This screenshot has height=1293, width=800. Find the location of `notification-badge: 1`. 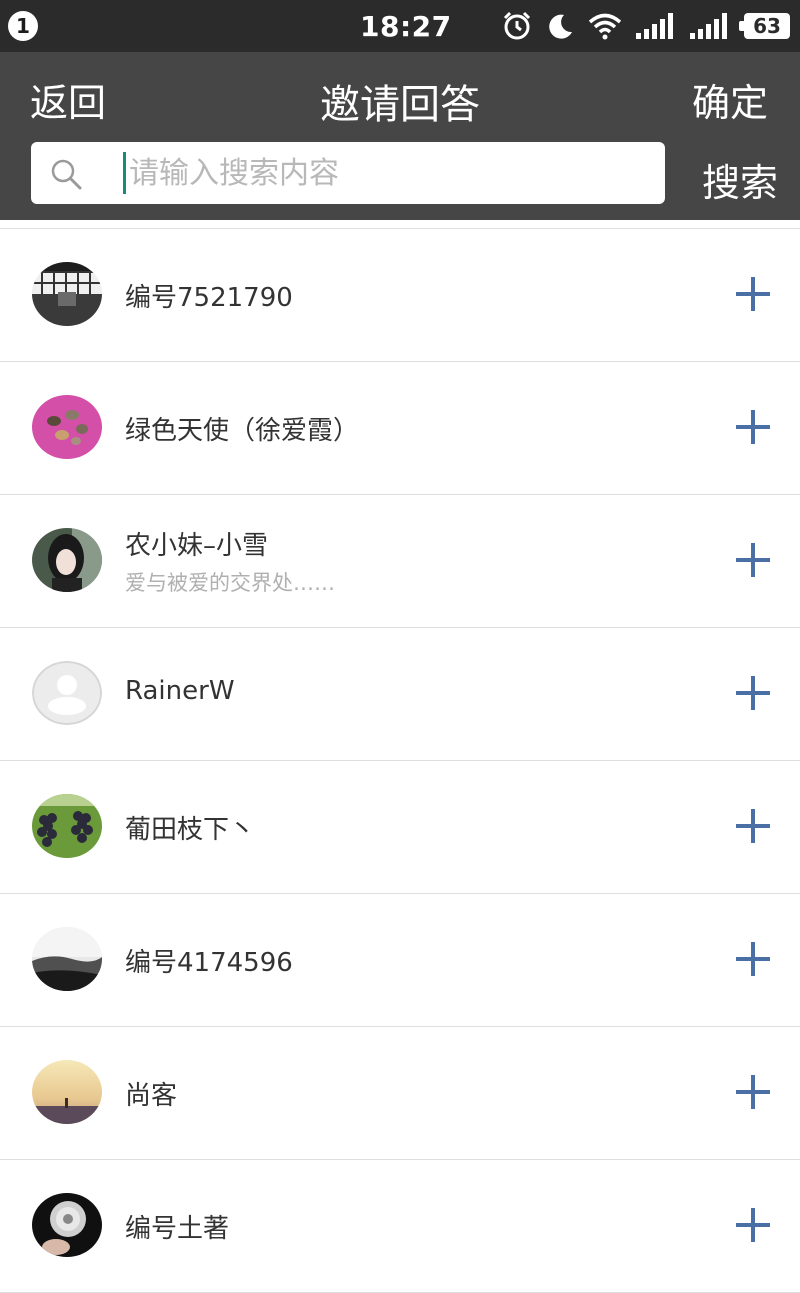

notification-badge: 1 is located at coordinates (23, 26).